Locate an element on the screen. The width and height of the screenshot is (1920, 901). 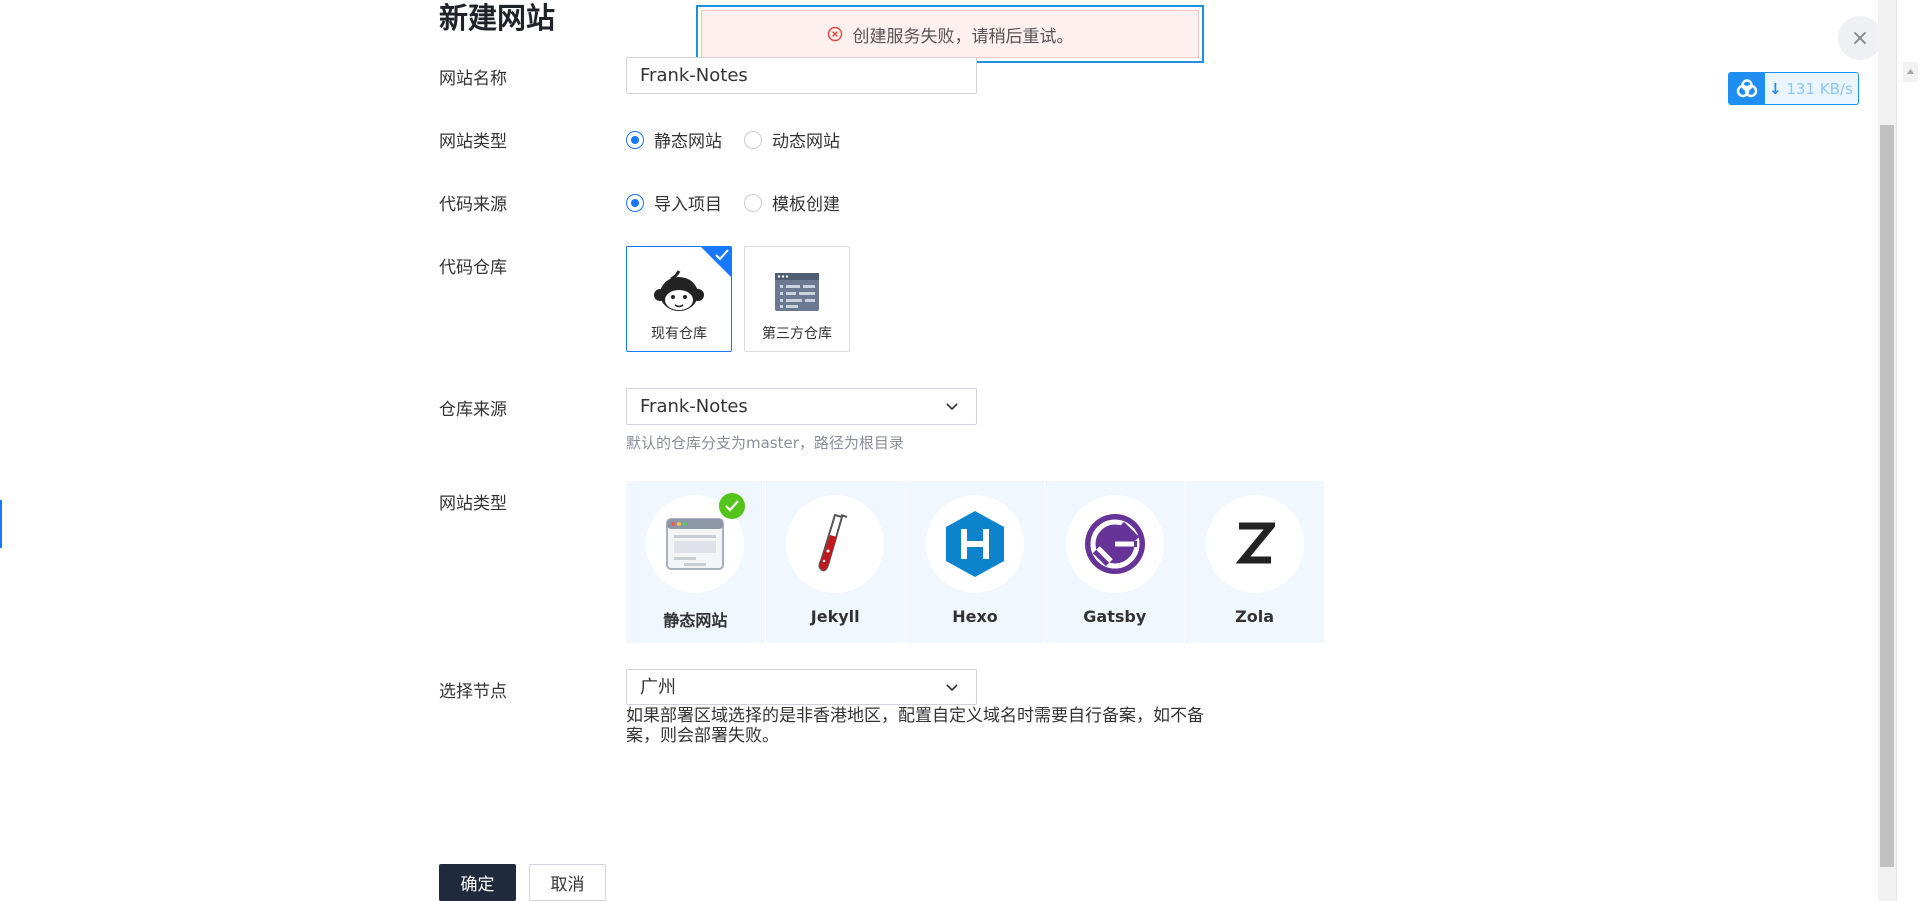
scroll-up-arrow-icon is located at coordinates (1910, 72).